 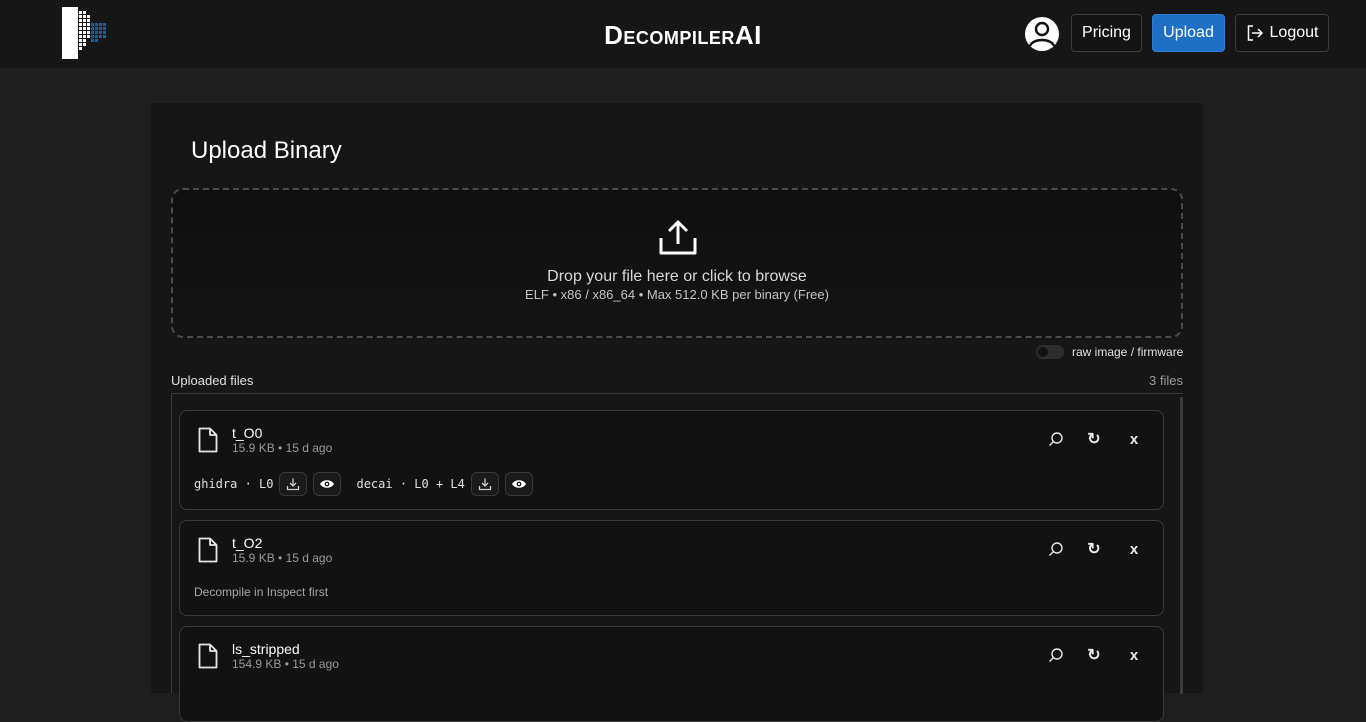 I want to click on download-decai-button, so click(x=484, y=484).